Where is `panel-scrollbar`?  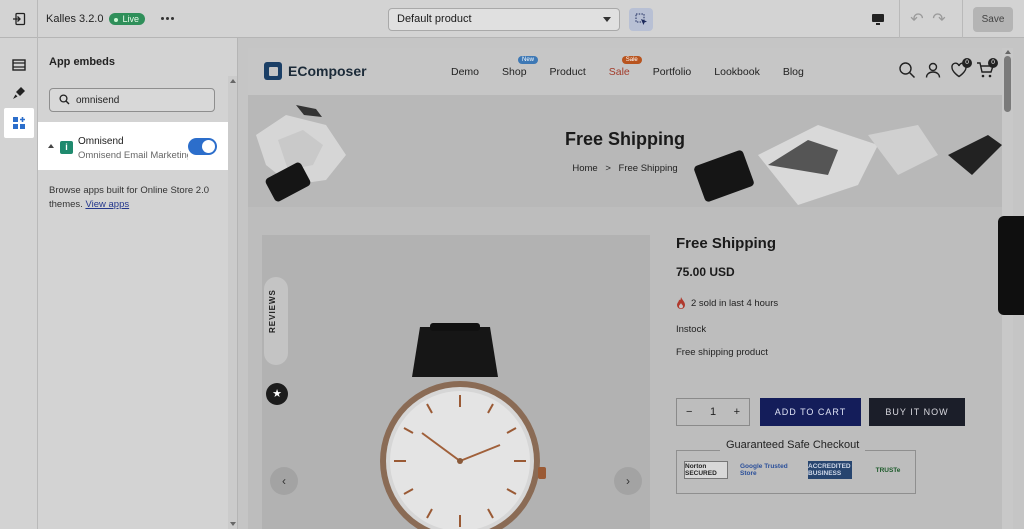
panel-scrollbar is located at coordinates (232, 302).